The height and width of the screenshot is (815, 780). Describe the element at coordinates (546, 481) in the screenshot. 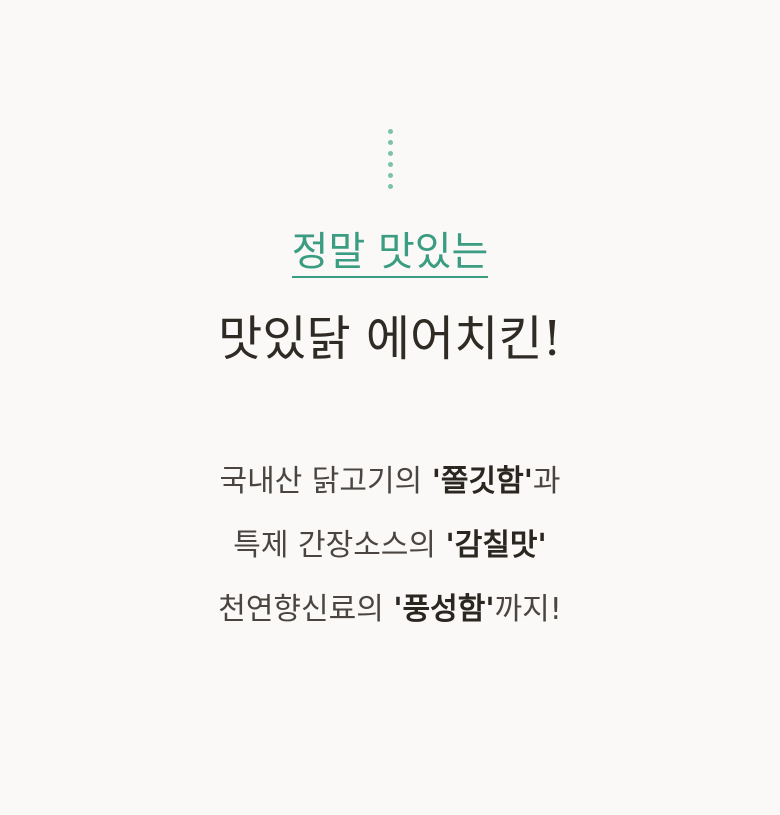

I see `description-text: 과` at that location.